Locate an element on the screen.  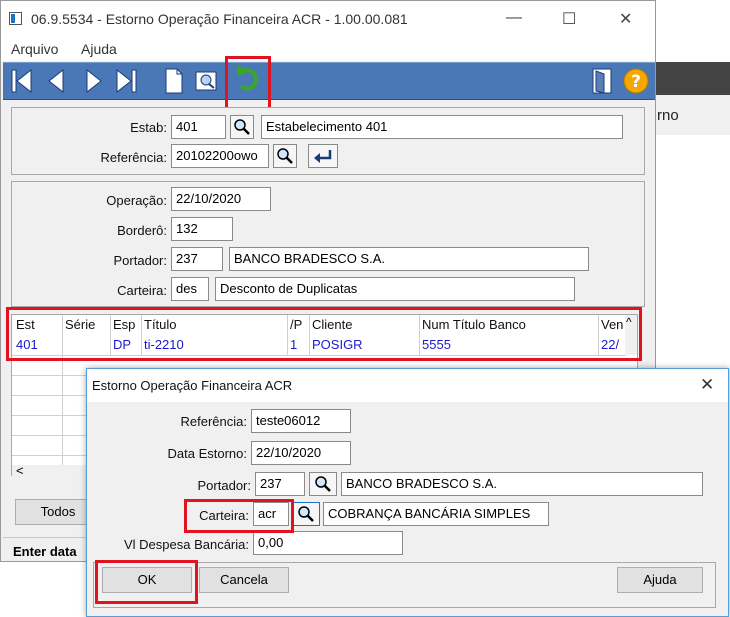
referencia-enter-button is located at coordinates (323, 156).